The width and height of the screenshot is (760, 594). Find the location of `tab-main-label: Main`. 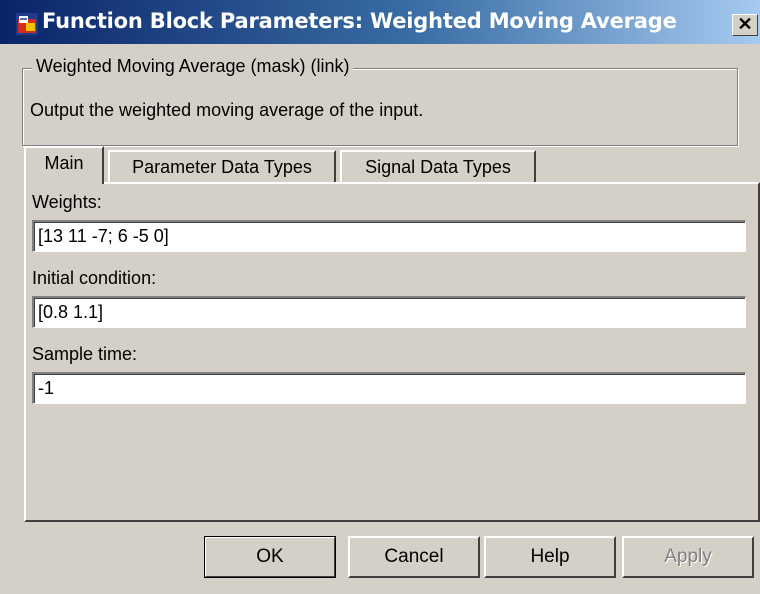

tab-main-label: Main is located at coordinates (64, 163).